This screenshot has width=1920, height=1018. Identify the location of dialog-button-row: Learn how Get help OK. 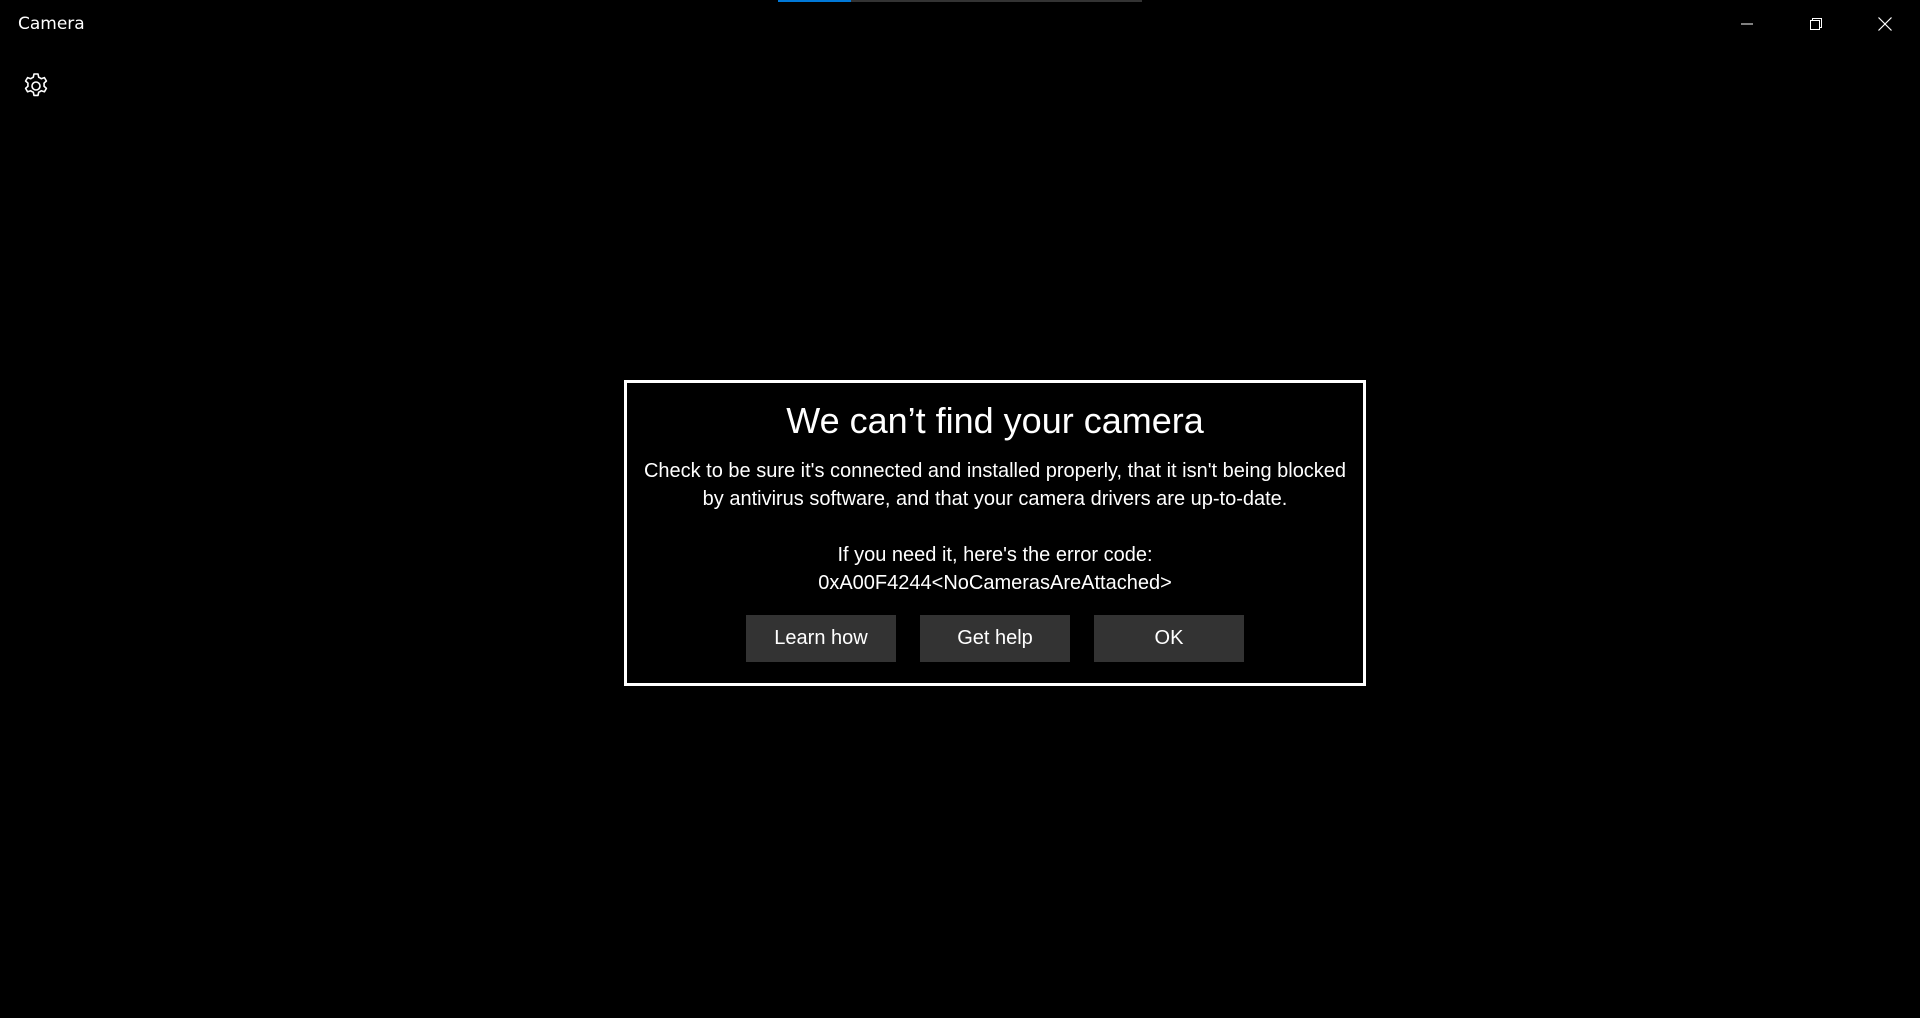
(995, 638).